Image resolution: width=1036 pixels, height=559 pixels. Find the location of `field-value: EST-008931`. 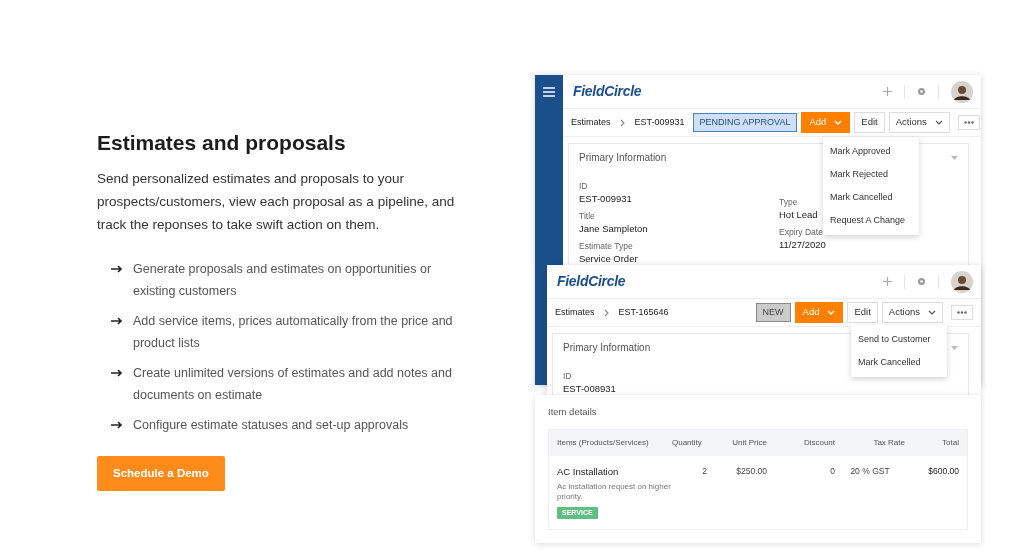

field-value: EST-008931 is located at coordinates (590, 389).